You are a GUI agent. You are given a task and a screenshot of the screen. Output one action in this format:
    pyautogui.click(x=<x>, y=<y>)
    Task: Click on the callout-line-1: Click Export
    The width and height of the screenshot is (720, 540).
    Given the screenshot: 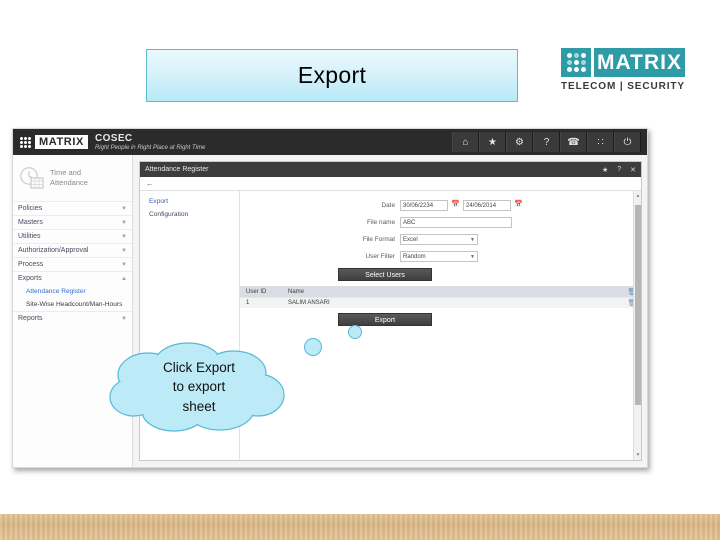 What is the action you would take?
    pyautogui.click(x=198, y=368)
    